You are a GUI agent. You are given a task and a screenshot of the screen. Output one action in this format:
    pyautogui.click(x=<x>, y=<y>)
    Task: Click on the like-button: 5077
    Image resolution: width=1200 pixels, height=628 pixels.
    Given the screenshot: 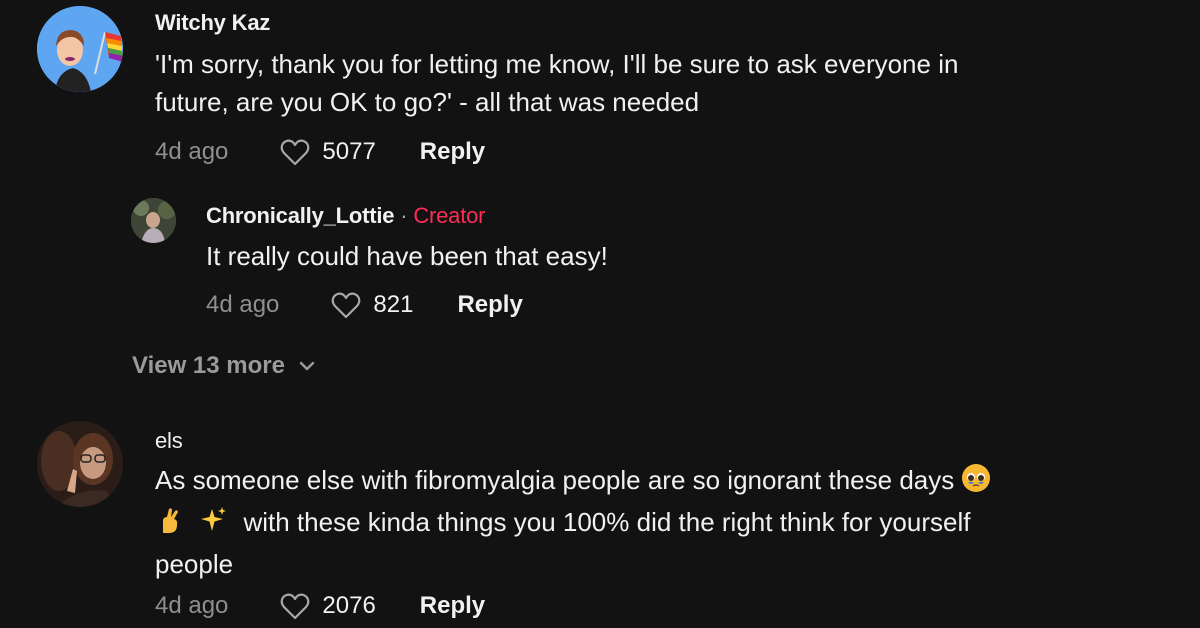 What is the action you would take?
    pyautogui.click(x=328, y=152)
    